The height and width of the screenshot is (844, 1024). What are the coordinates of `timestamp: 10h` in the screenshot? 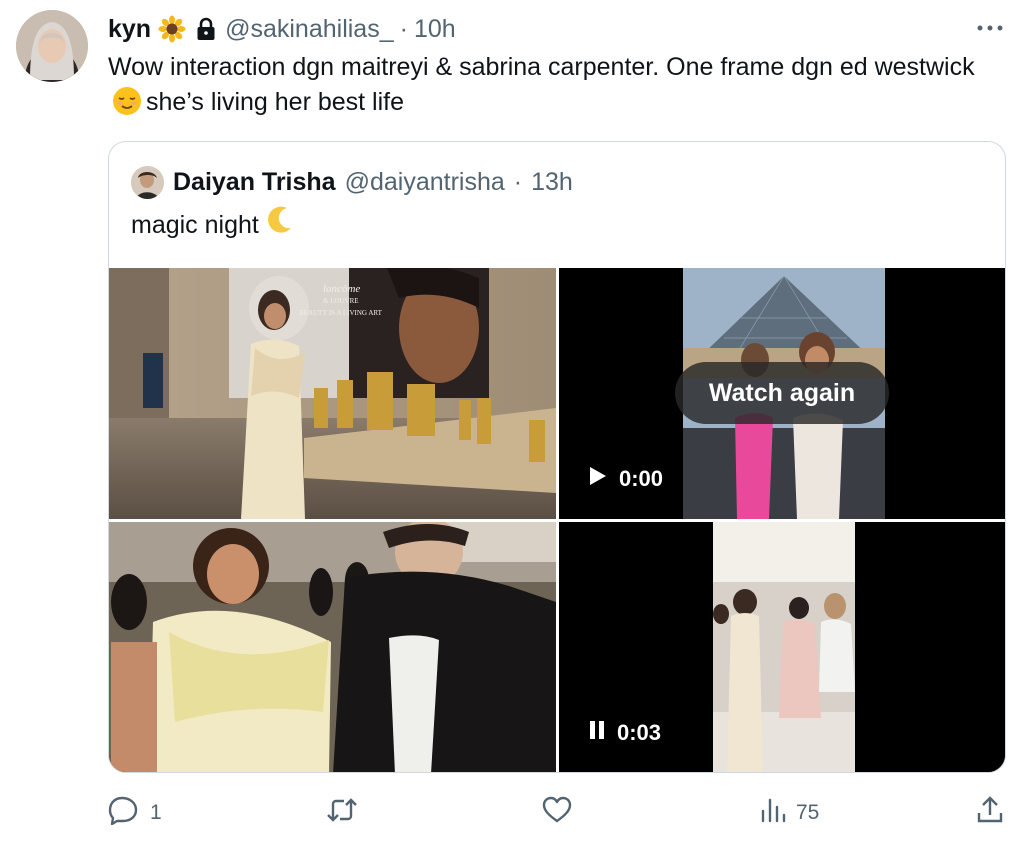 It's located at (435, 29).